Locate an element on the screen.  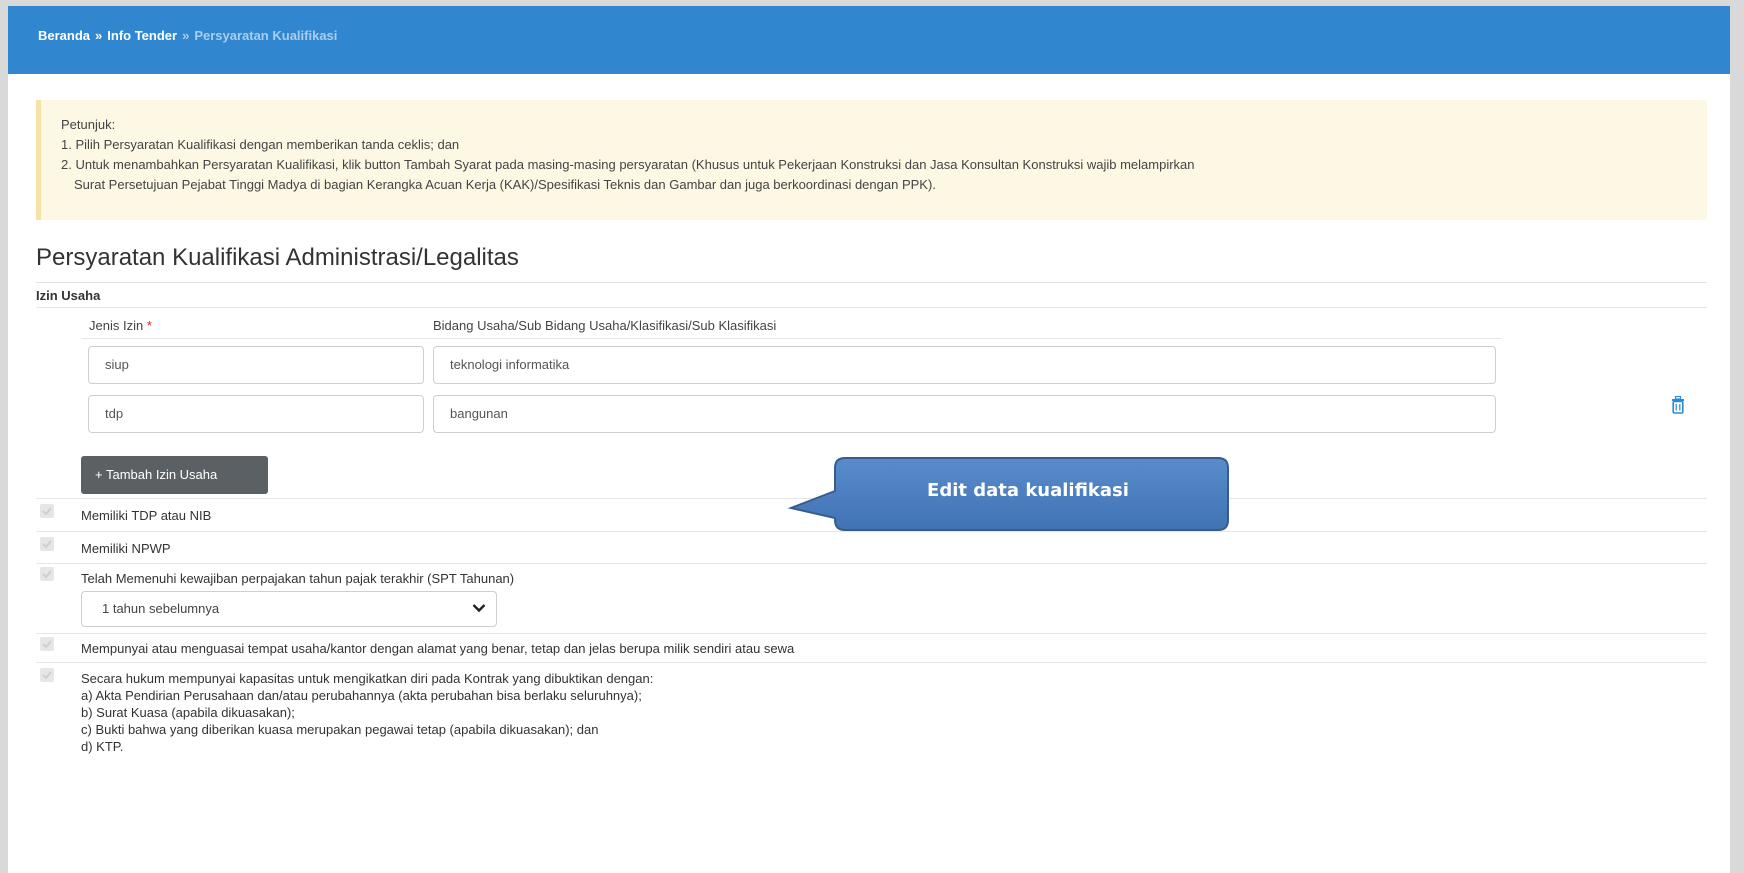
breadcrumb-tender: Info Tender is located at coordinates (142, 35).